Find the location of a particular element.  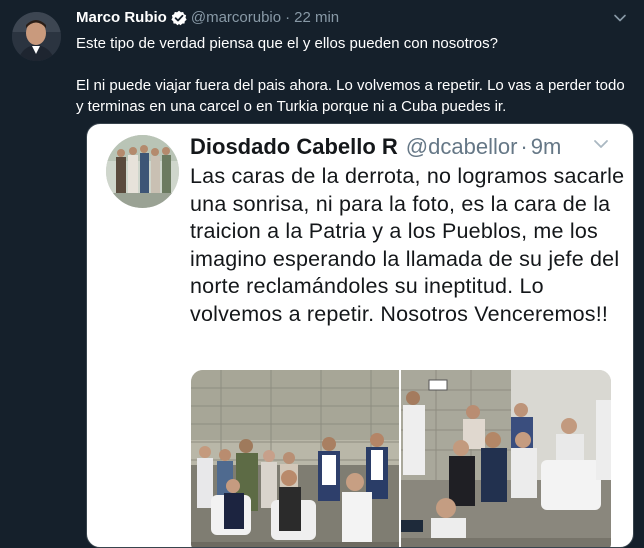

author-handle: @marcorubio is located at coordinates (236, 17).